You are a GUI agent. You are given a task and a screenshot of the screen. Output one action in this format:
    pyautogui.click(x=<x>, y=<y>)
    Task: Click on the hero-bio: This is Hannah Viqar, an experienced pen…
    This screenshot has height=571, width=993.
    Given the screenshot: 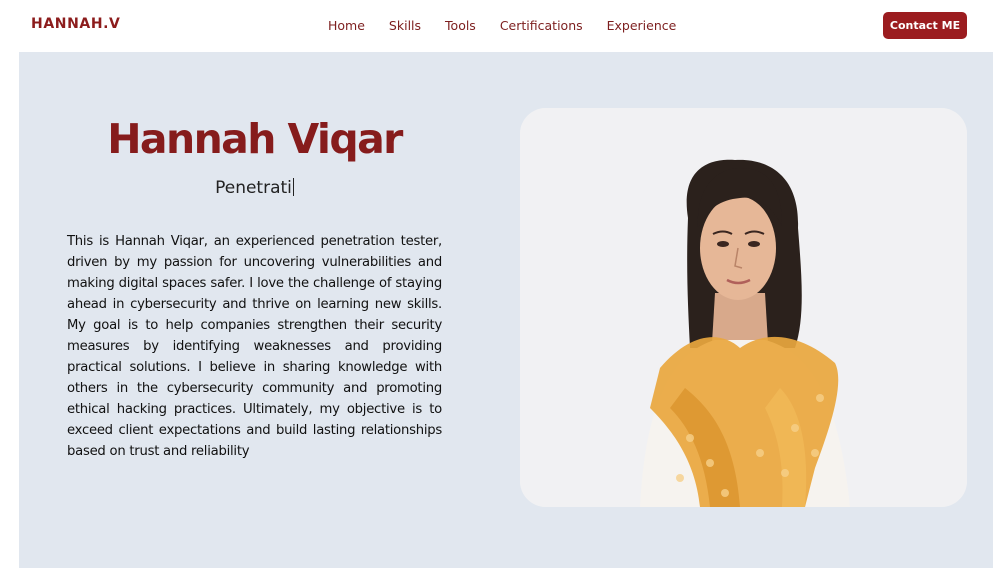 What is the action you would take?
    pyautogui.click(x=254, y=346)
    